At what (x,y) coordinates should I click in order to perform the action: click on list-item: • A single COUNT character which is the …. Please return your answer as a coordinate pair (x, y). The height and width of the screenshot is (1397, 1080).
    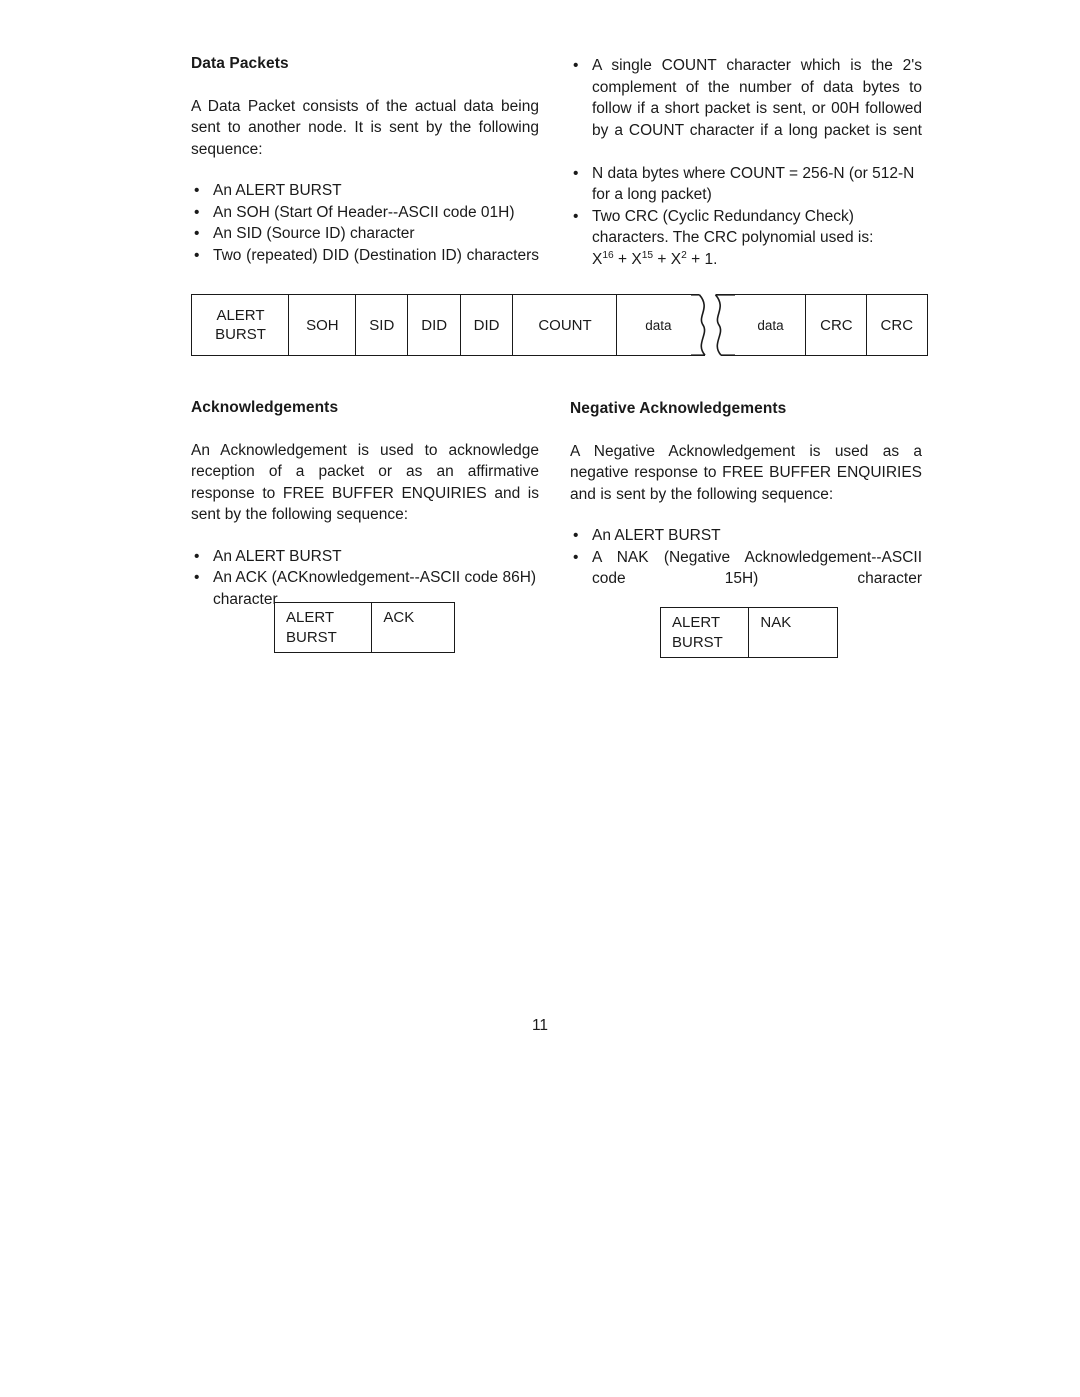
    Looking at the image, I should click on (746, 109).